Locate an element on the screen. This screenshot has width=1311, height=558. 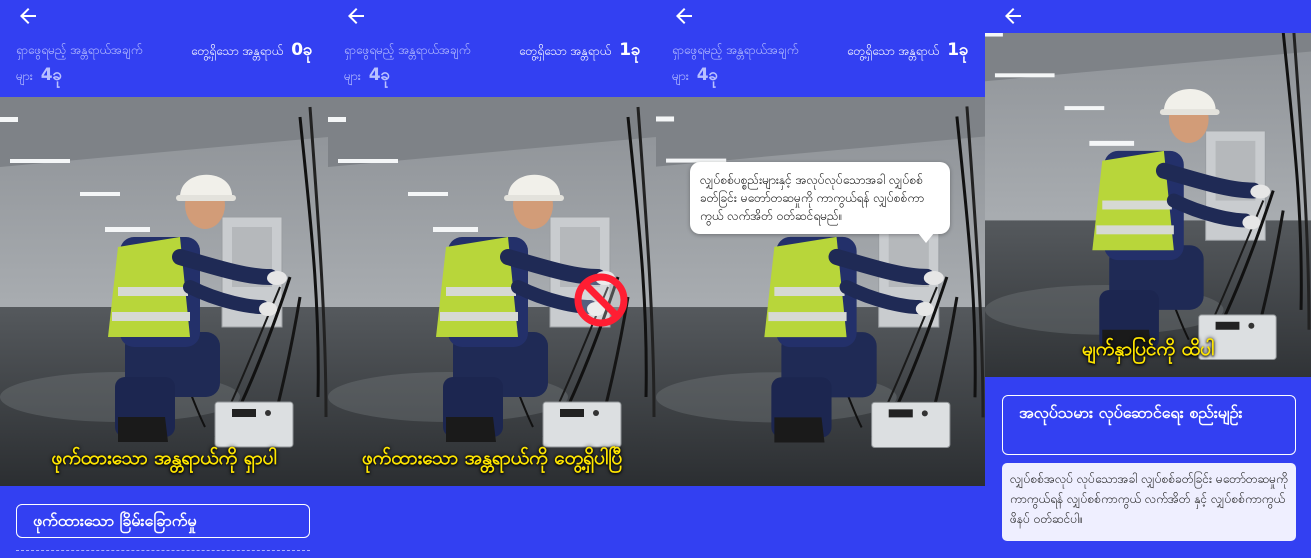
scene-caption: မျက်နှာပြင်ကို ထိပါ is located at coordinates (1148, 349).